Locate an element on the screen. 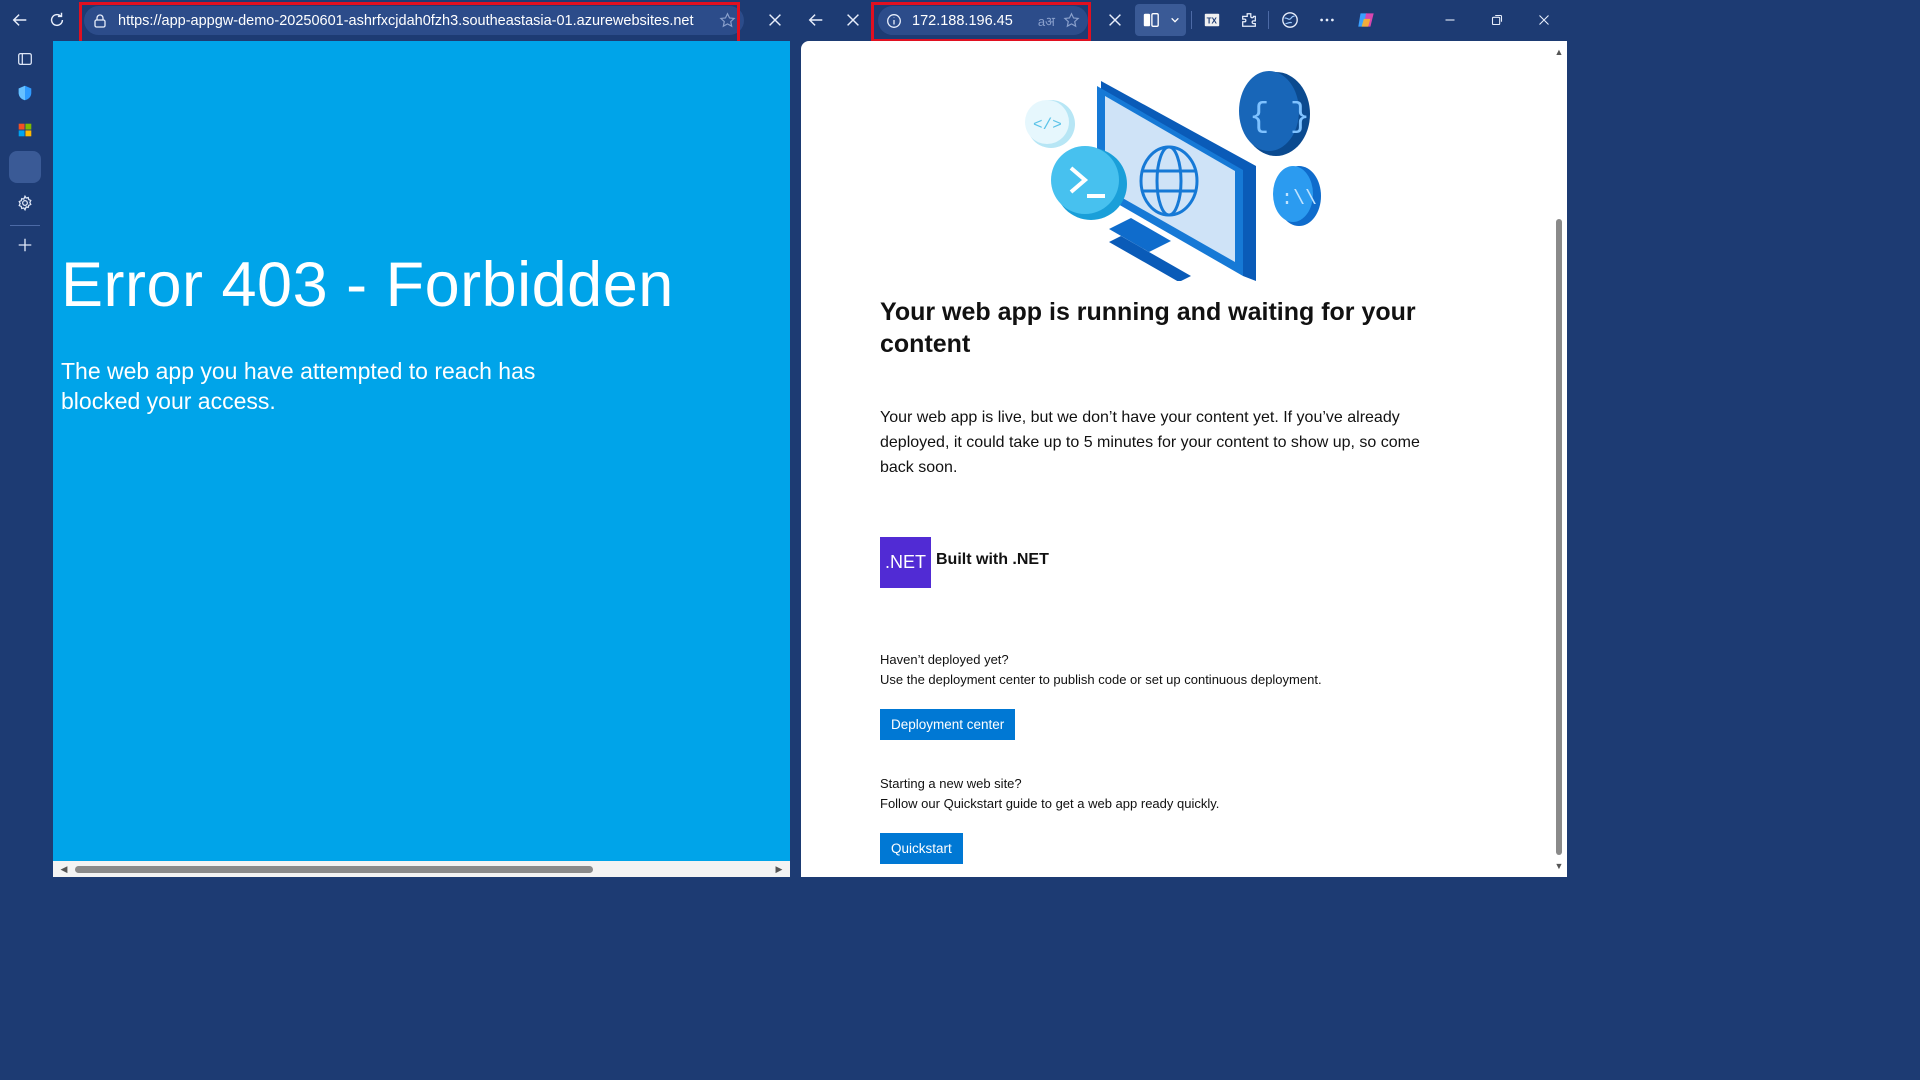  more-icon is located at coordinates (1327, 20).